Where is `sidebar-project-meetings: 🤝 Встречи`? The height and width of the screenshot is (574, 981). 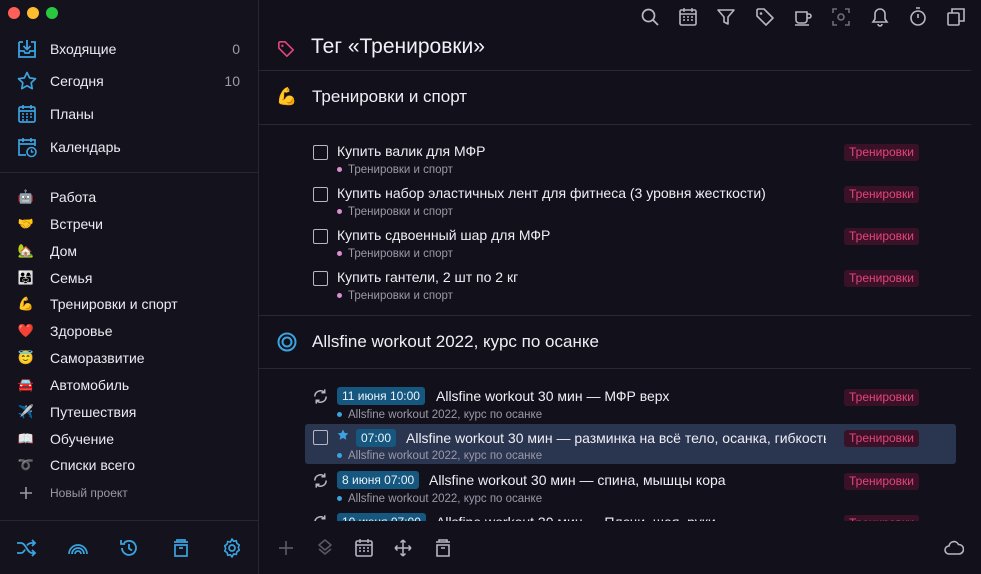
sidebar-project-meetings: 🤝 Встречи is located at coordinates (129, 224).